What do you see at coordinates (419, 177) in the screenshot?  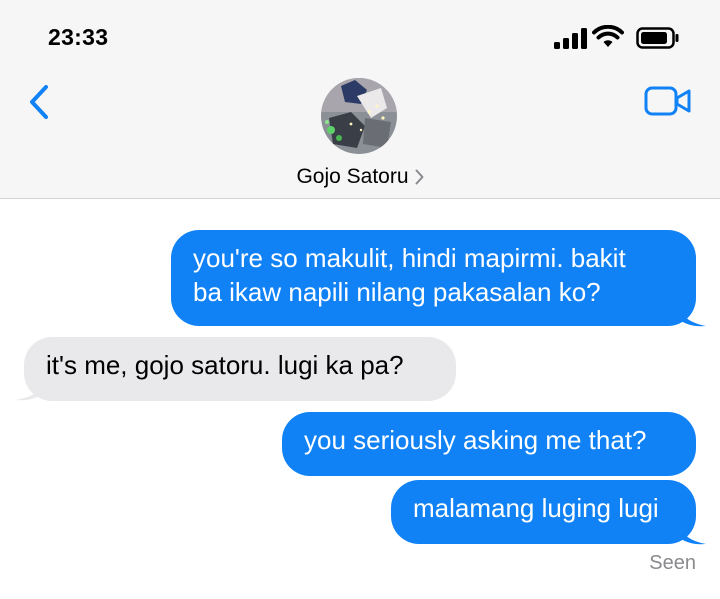 I see `chevron-right-icon` at bounding box center [419, 177].